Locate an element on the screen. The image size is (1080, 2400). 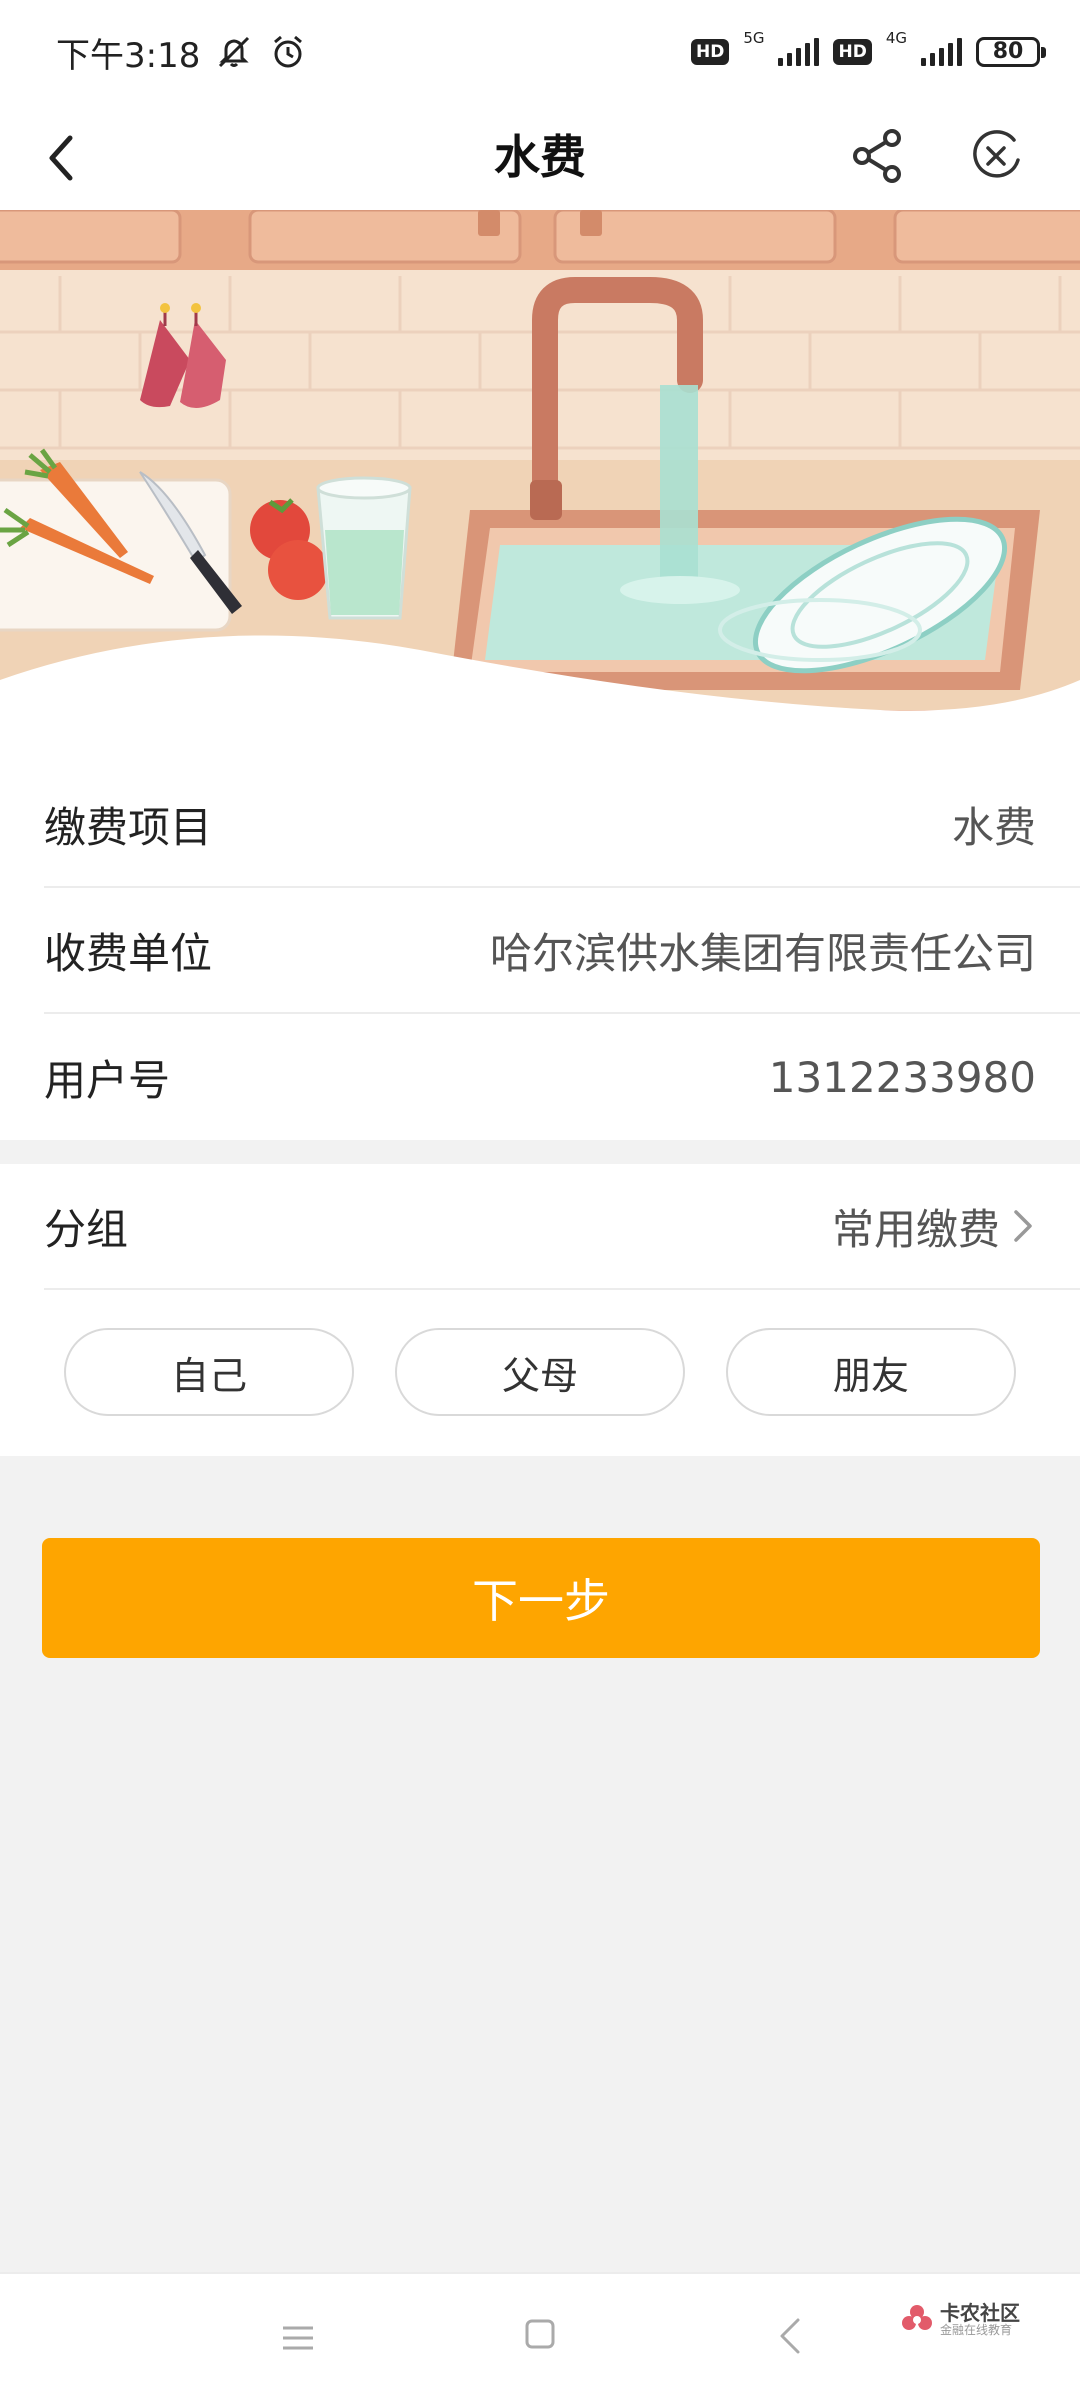
network-label-2: 4G is located at coordinates (896, 38).